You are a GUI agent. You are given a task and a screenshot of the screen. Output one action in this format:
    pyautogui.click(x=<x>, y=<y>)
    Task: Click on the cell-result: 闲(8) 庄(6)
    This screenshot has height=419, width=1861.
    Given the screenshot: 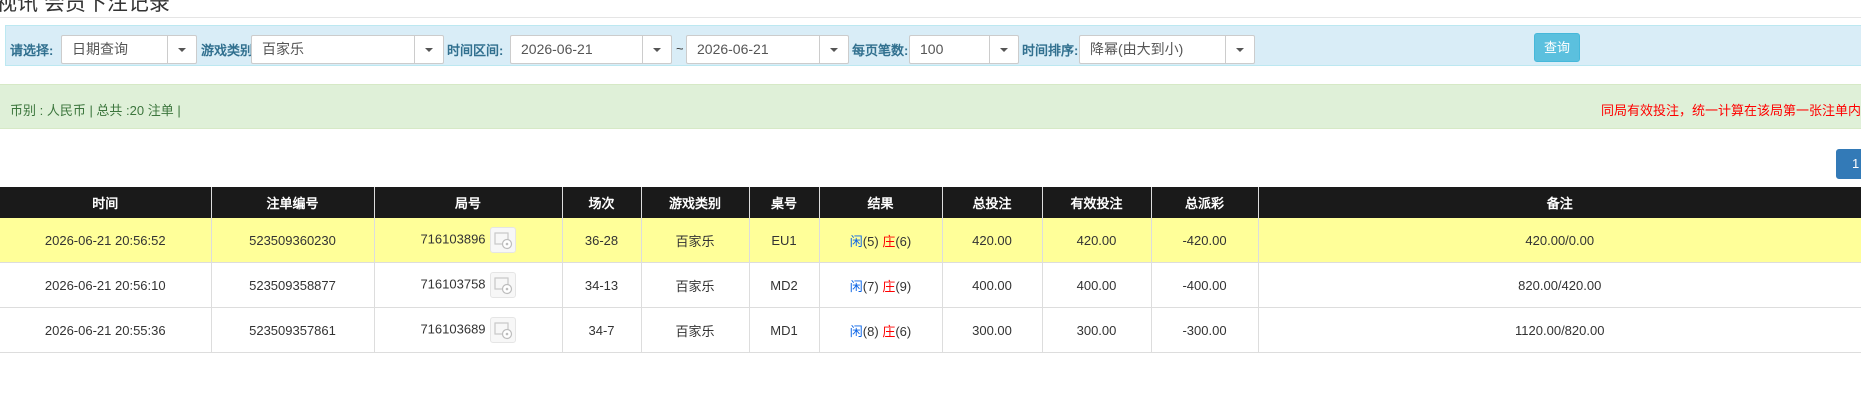 What is the action you would take?
    pyautogui.click(x=880, y=330)
    